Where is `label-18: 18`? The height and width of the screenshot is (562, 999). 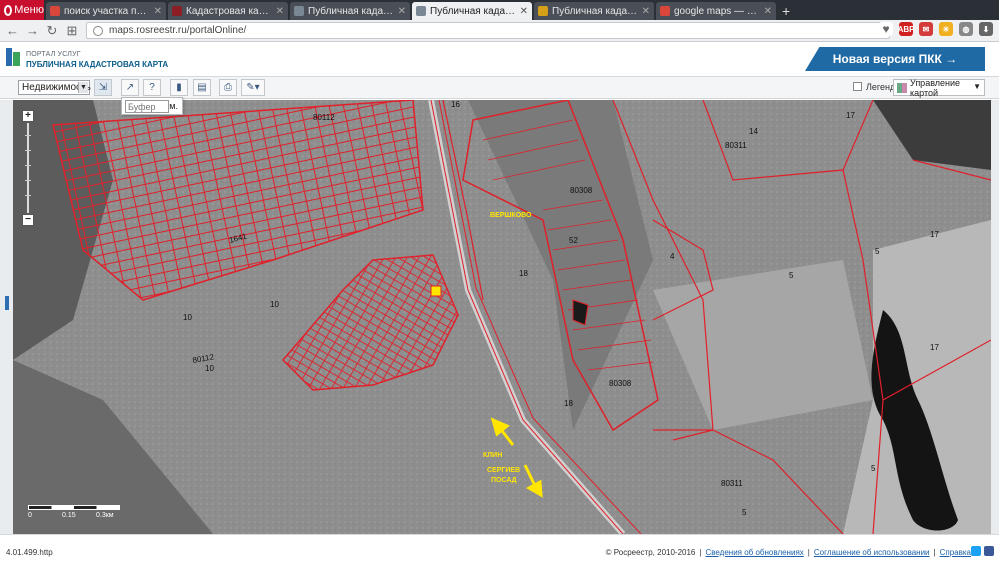 label-18: 18 is located at coordinates (523, 273).